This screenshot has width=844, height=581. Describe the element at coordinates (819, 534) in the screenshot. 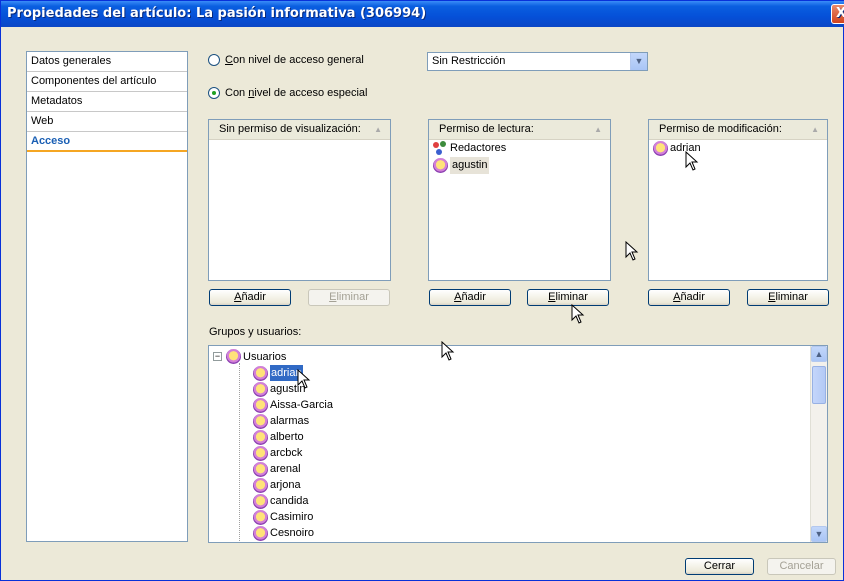

I see `scroll-down-icon: ▼` at that location.